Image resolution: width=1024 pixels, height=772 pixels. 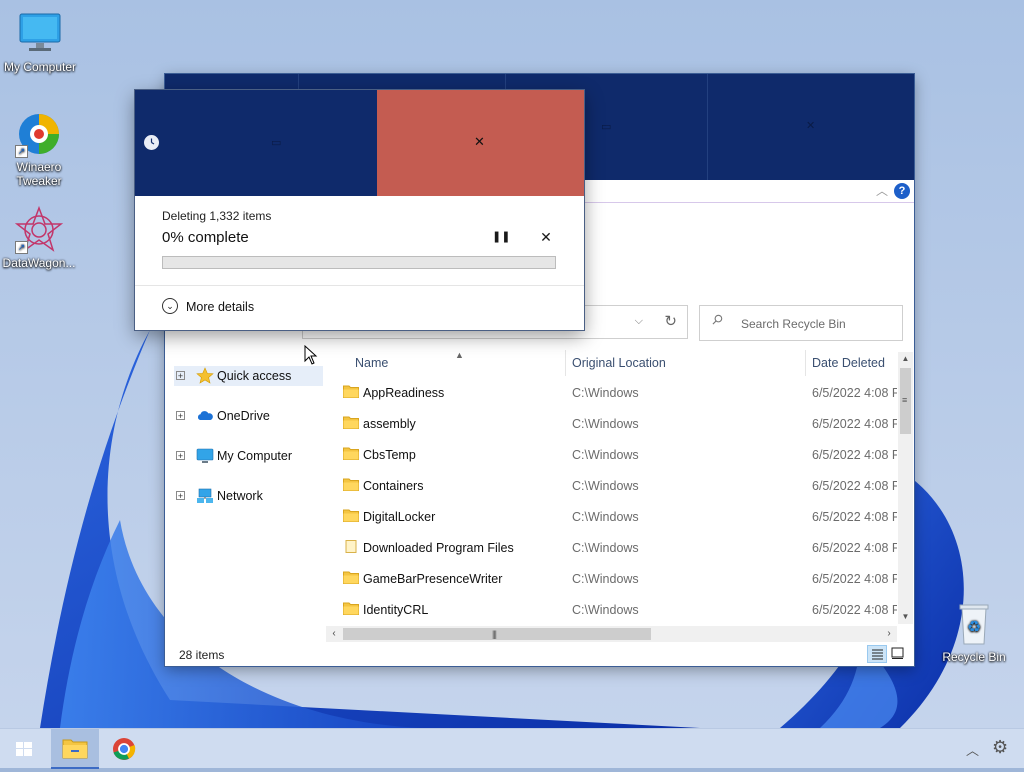 What do you see at coordinates (151, 142) in the screenshot?
I see `clock-icon` at bounding box center [151, 142].